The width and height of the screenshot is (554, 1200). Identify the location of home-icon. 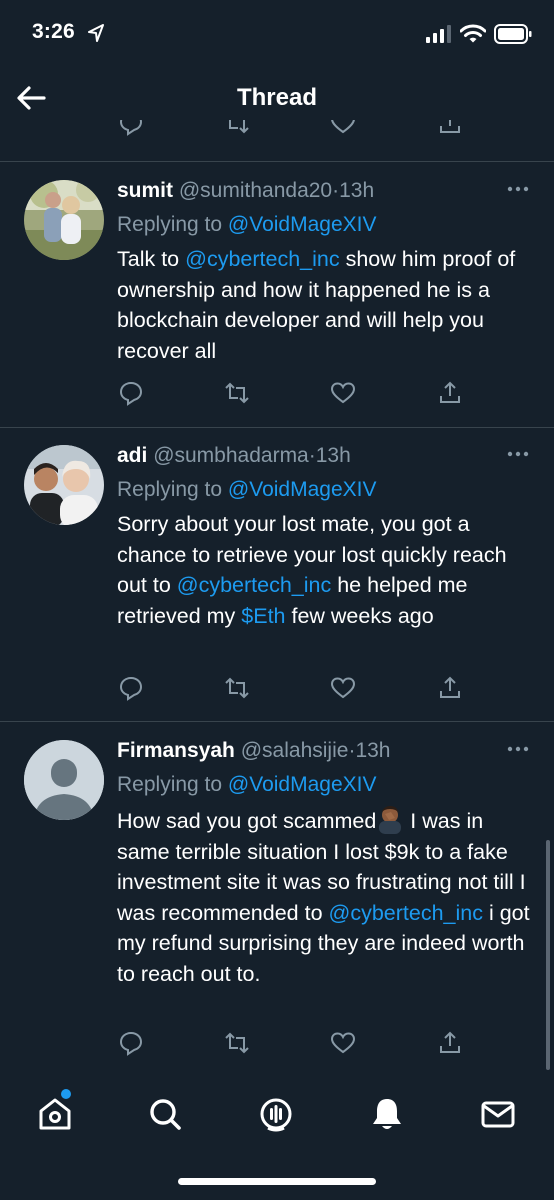
(55, 1114).